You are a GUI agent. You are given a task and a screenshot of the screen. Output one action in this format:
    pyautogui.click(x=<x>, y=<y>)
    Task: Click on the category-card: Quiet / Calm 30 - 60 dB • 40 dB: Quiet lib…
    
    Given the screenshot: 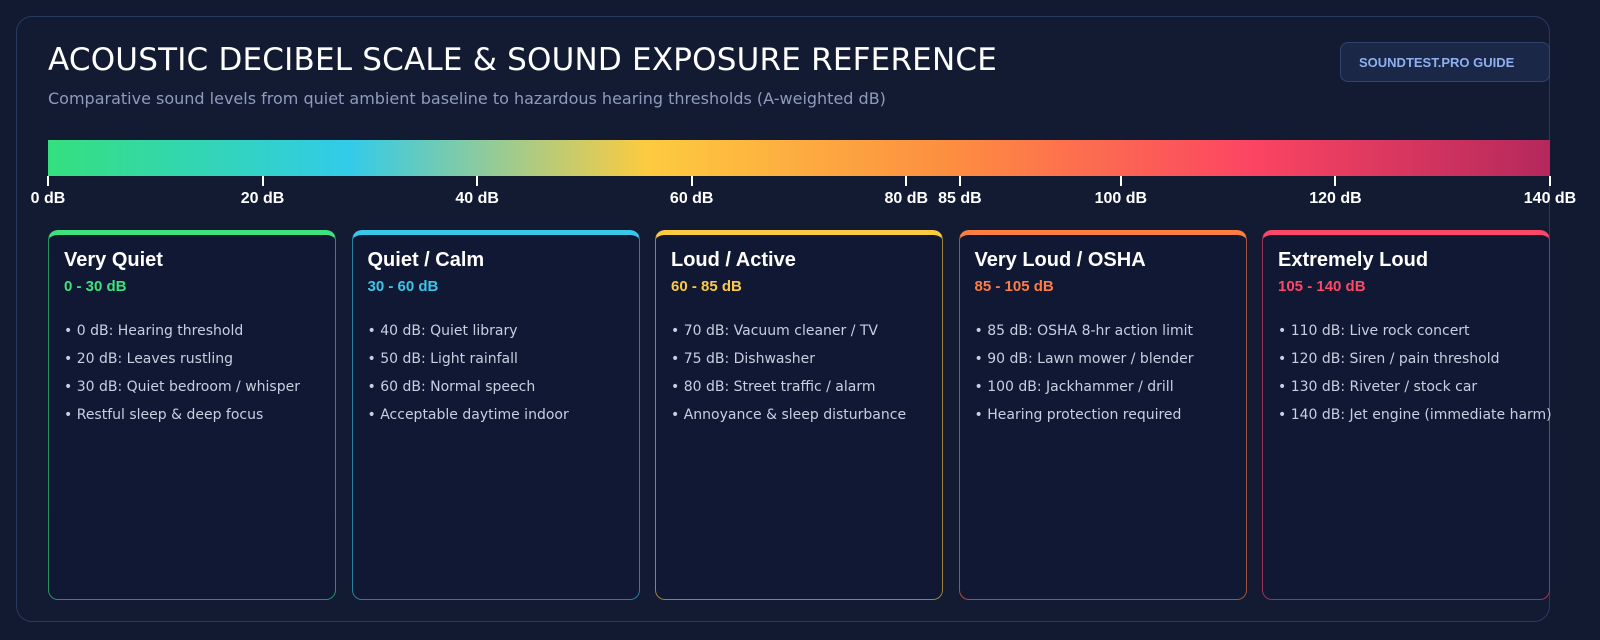 What is the action you would take?
    pyautogui.click(x=495, y=415)
    